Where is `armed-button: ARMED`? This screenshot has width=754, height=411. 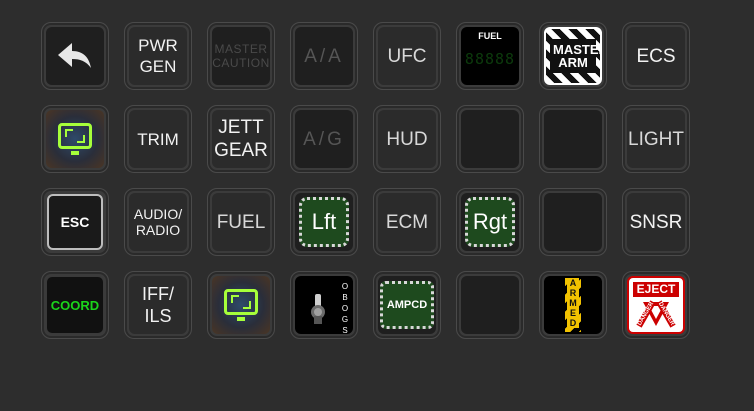
armed-button: ARMED is located at coordinates (573, 305).